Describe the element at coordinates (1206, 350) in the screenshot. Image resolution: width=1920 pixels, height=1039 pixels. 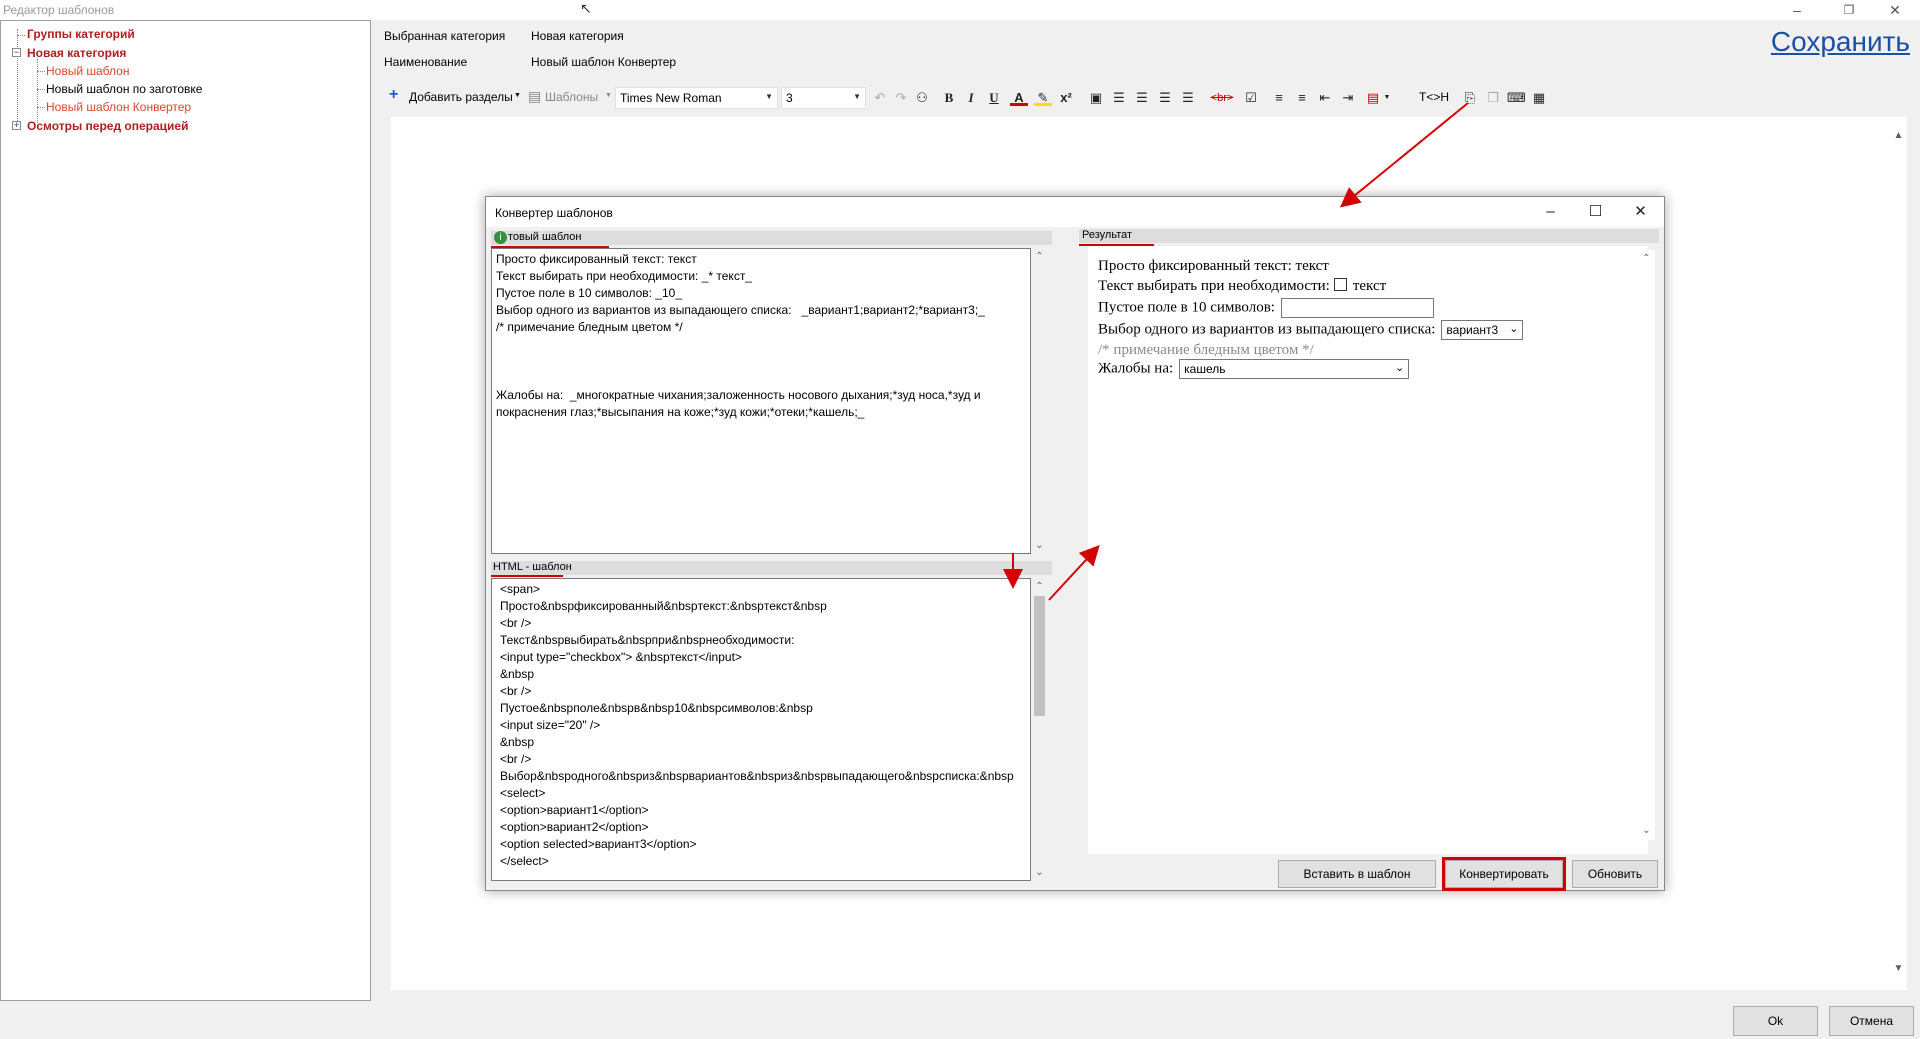
I see `result-note: /* примечание бледным цветом */` at that location.